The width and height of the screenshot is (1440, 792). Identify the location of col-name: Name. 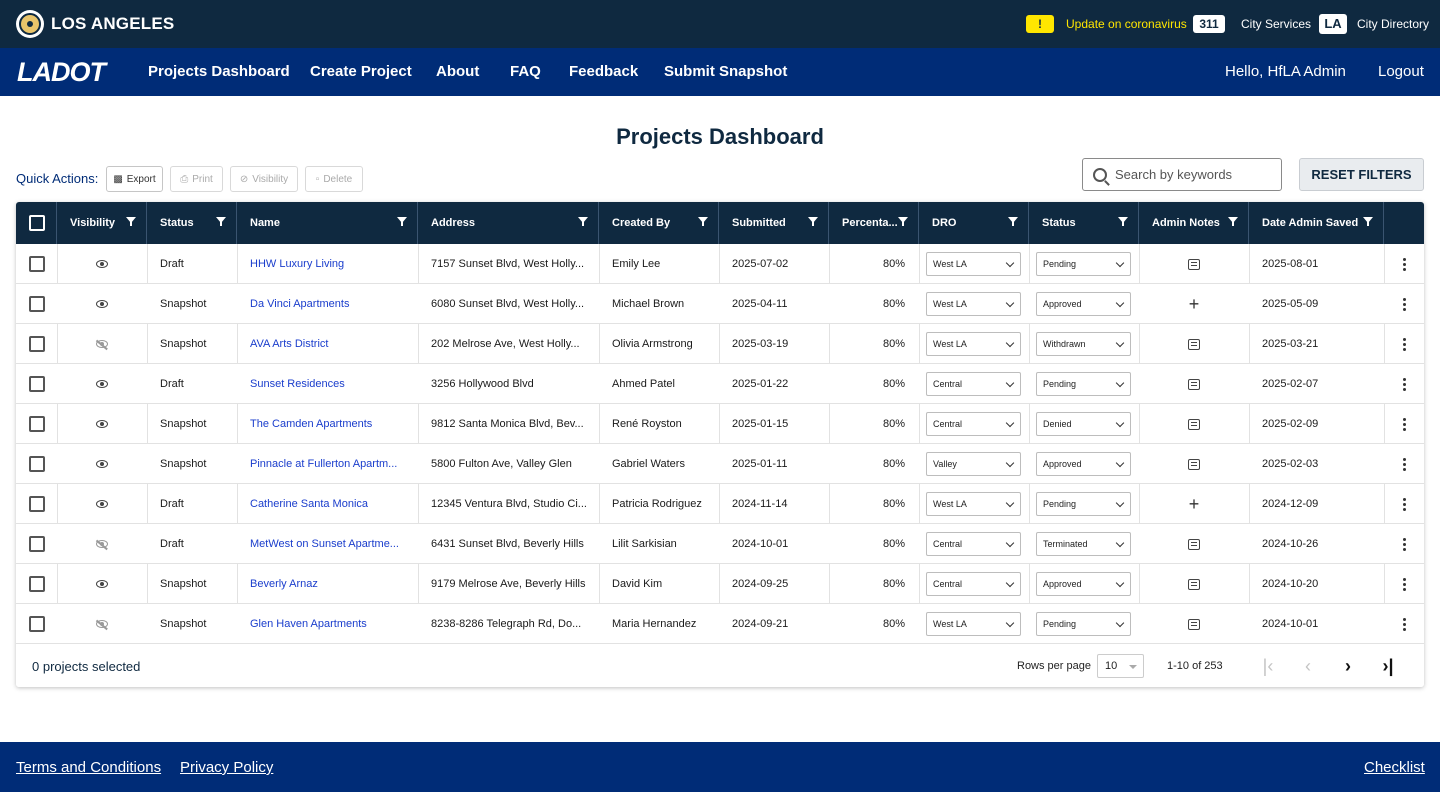
(327, 223).